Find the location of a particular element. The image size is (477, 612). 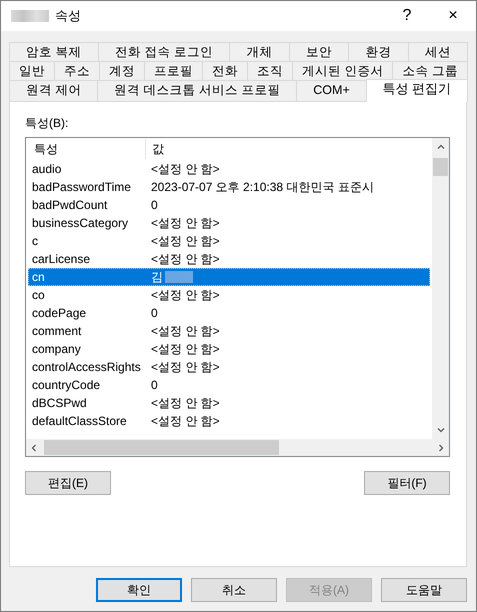

table-cell-text: c is located at coordinates (35, 241).